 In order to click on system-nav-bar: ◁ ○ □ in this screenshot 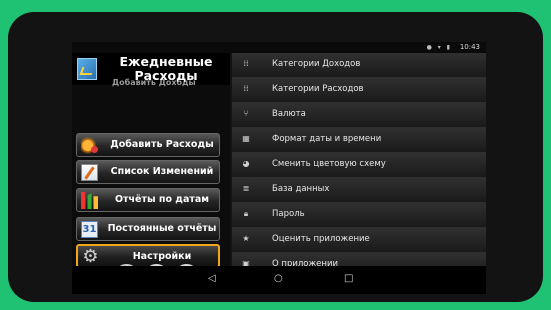, I will do `click(279, 280)`.